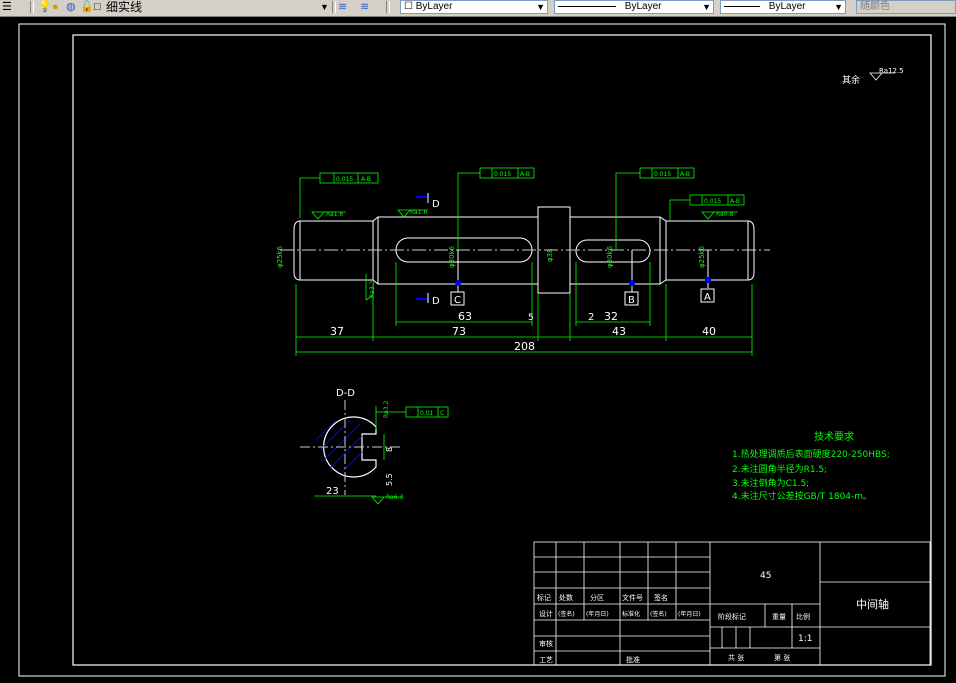 This screenshot has height=683, width=956. What do you see at coordinates (770, 483) in the screenshot?
I see `tech-note: 3.未注倒角为C1.5;` at bounding box center [770, 483].